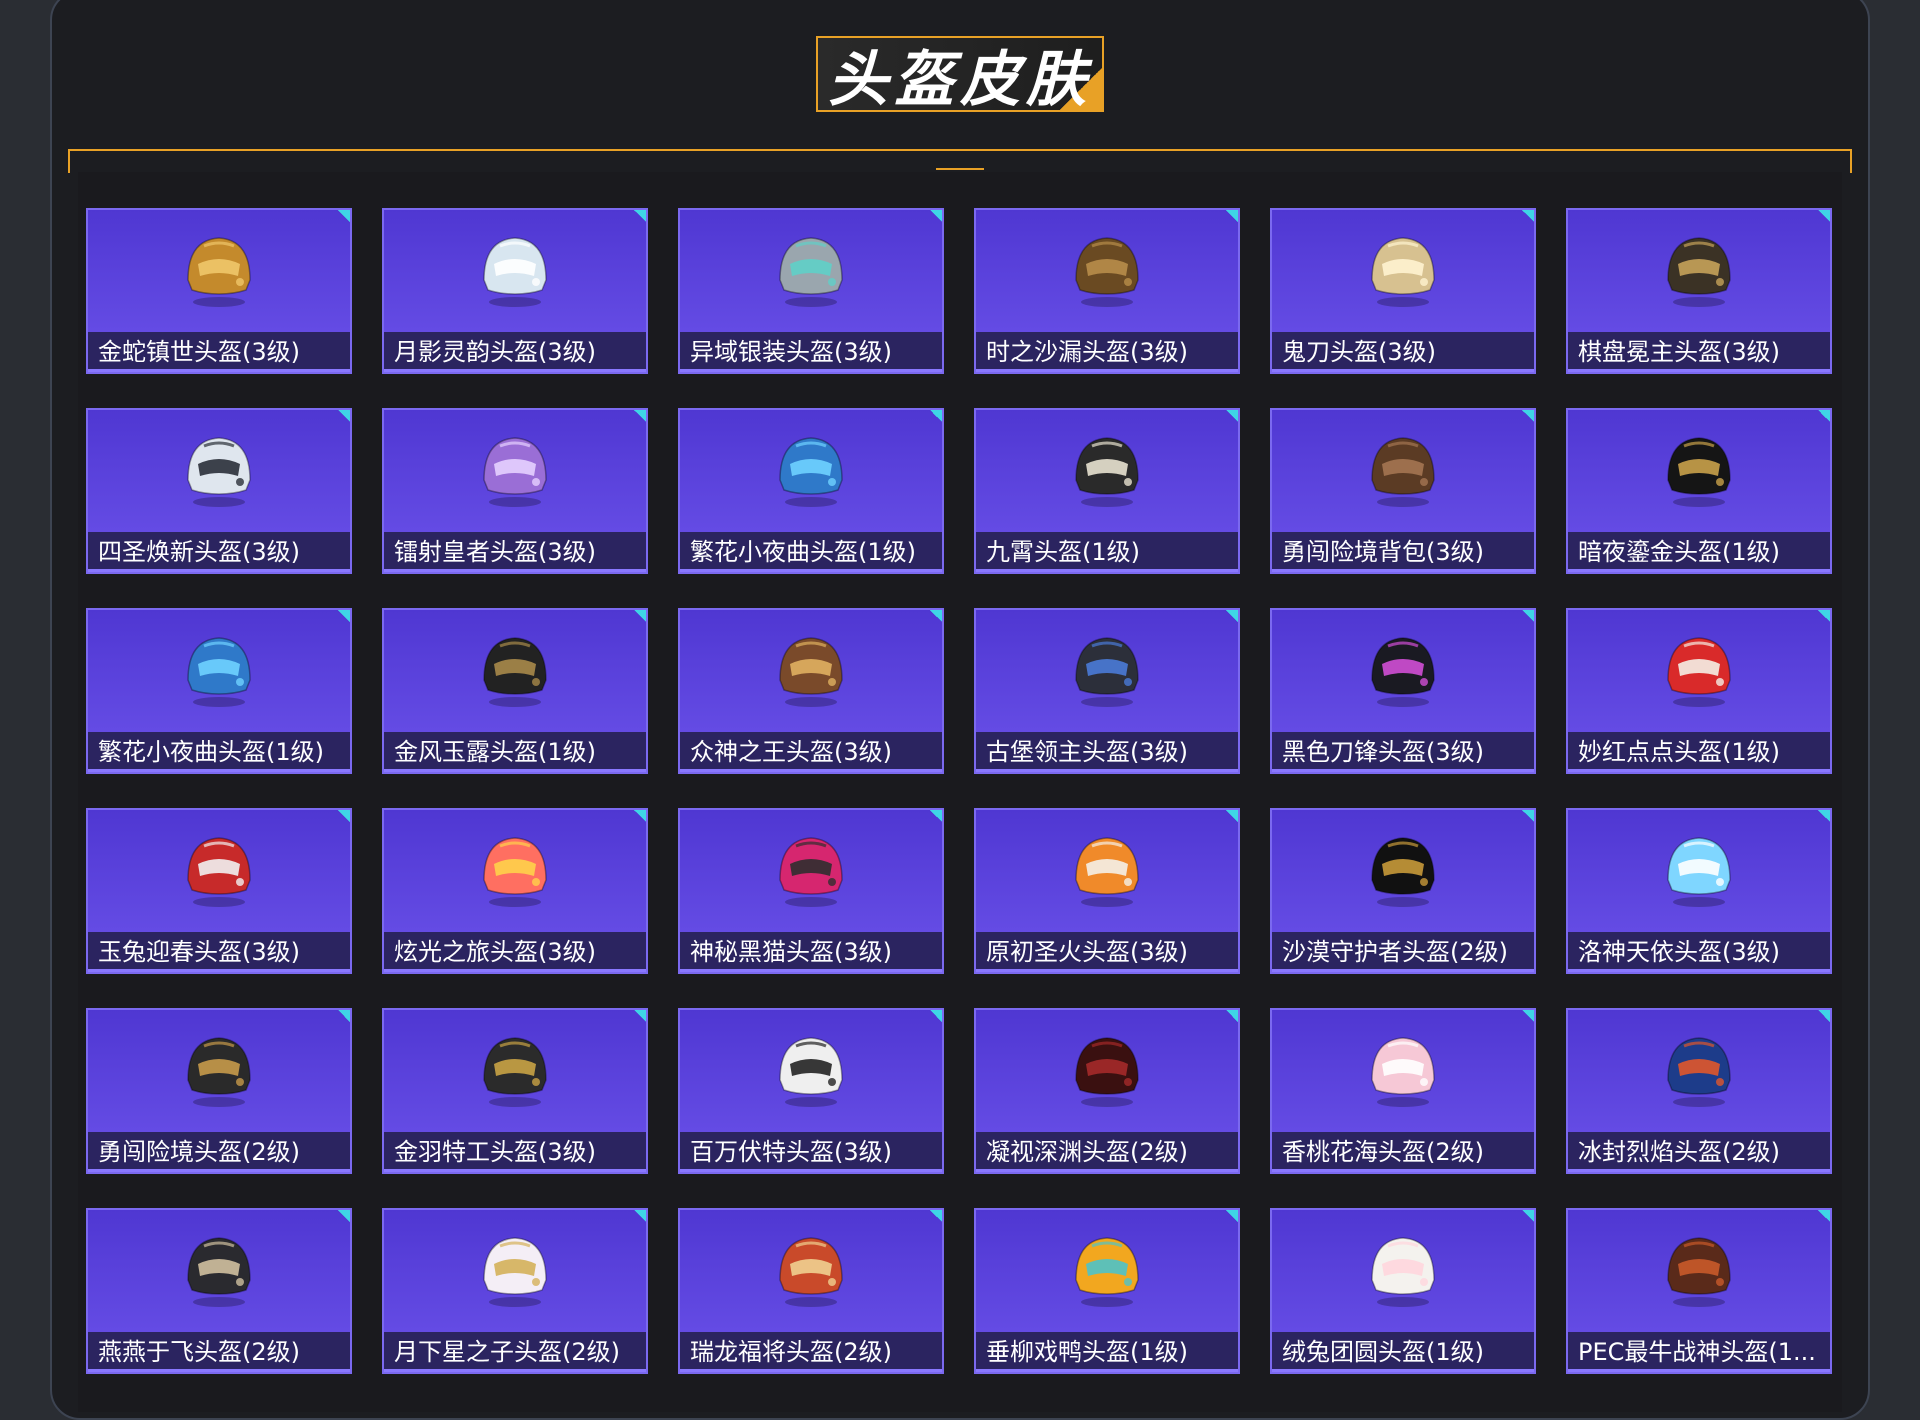  I want to click on divider-center-mark, so click(960, 169).